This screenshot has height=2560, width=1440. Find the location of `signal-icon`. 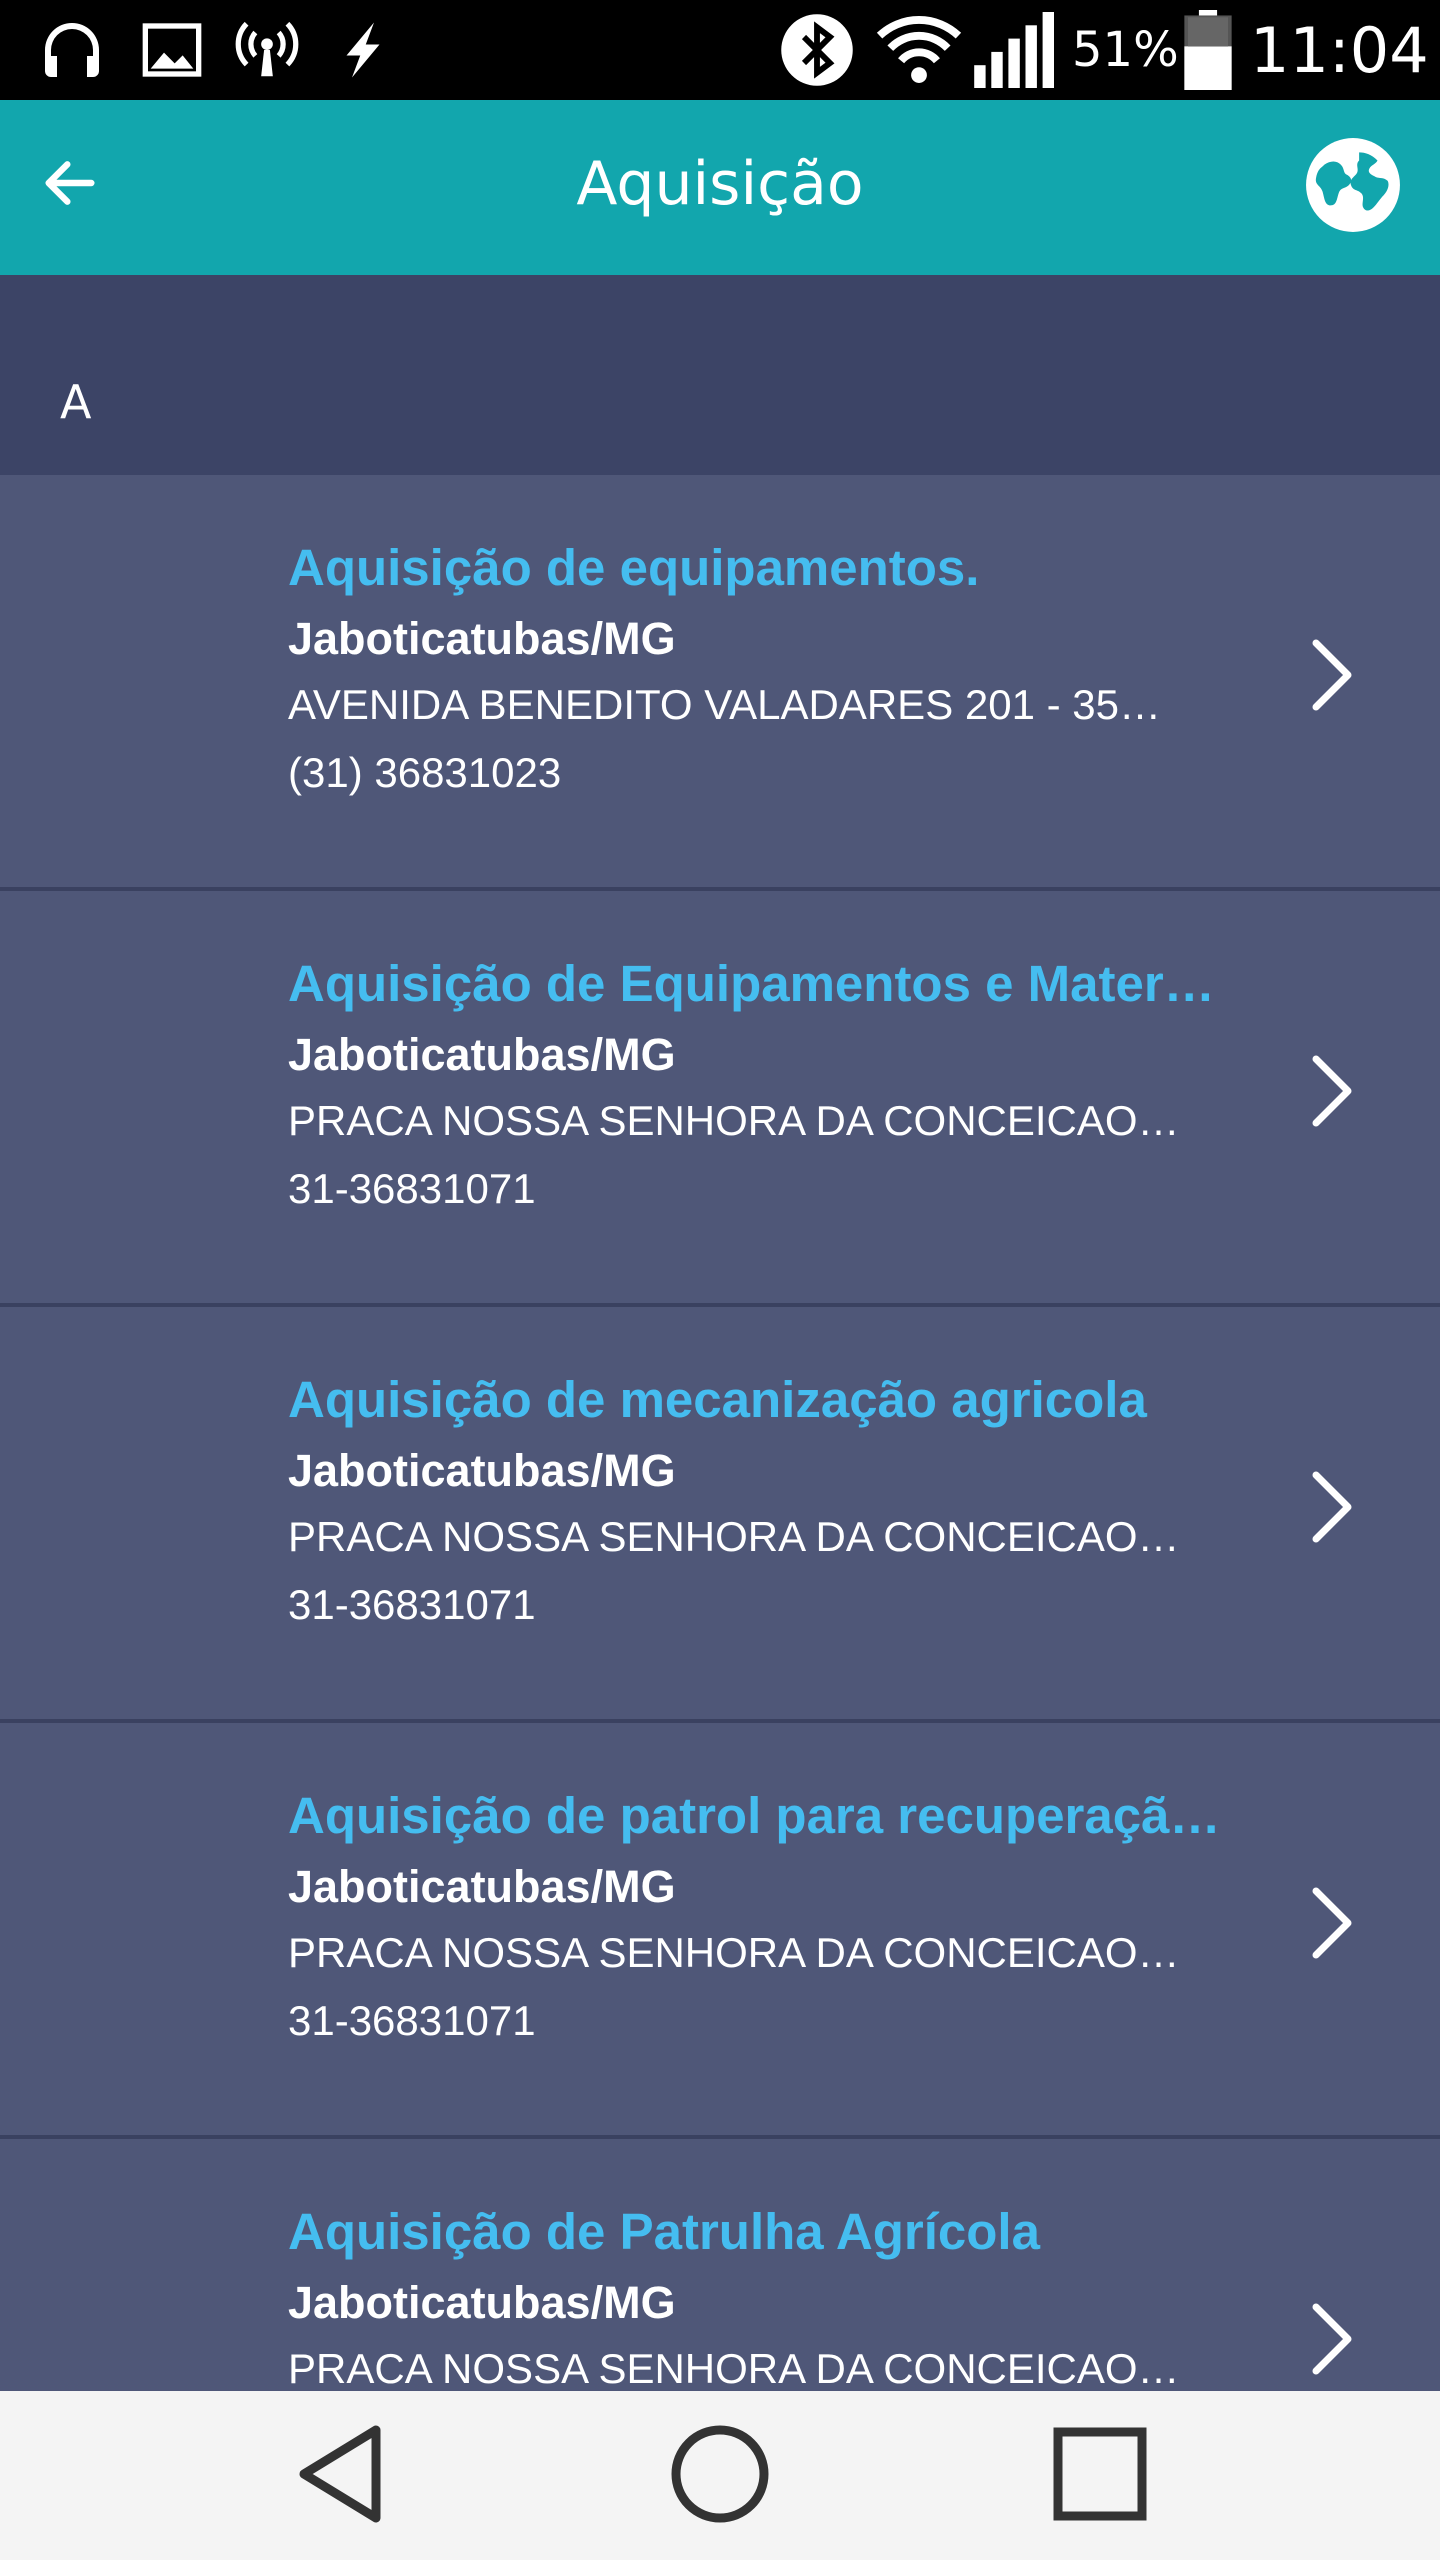

signal-icon is located at coordinates (1016, 50).